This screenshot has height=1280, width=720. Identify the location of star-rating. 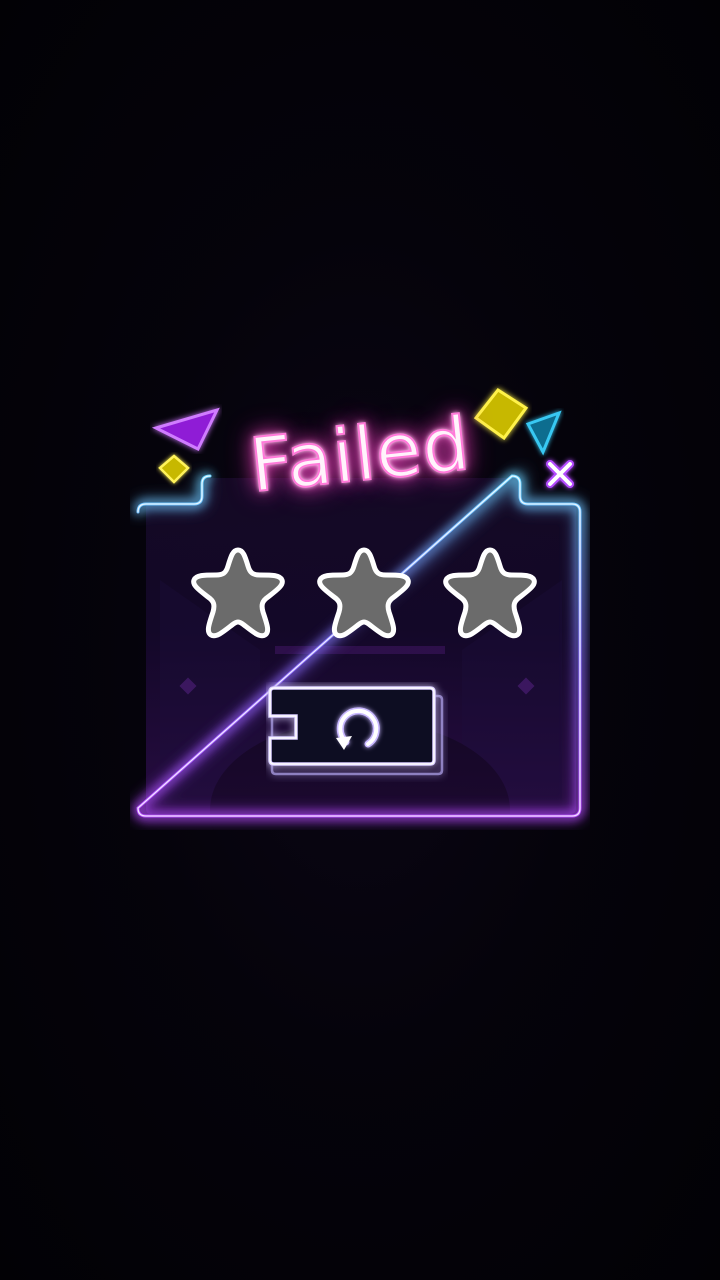
(364, 592).